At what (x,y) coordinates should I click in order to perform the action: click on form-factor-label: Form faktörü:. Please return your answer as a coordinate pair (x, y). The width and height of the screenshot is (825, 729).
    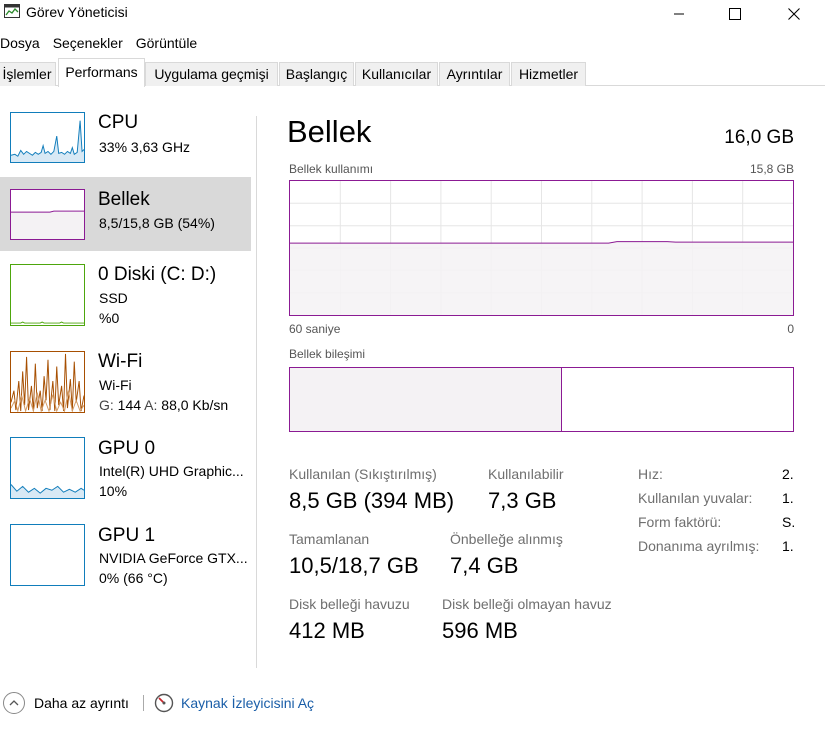
    Looking at the image, I should click on (680, 522).